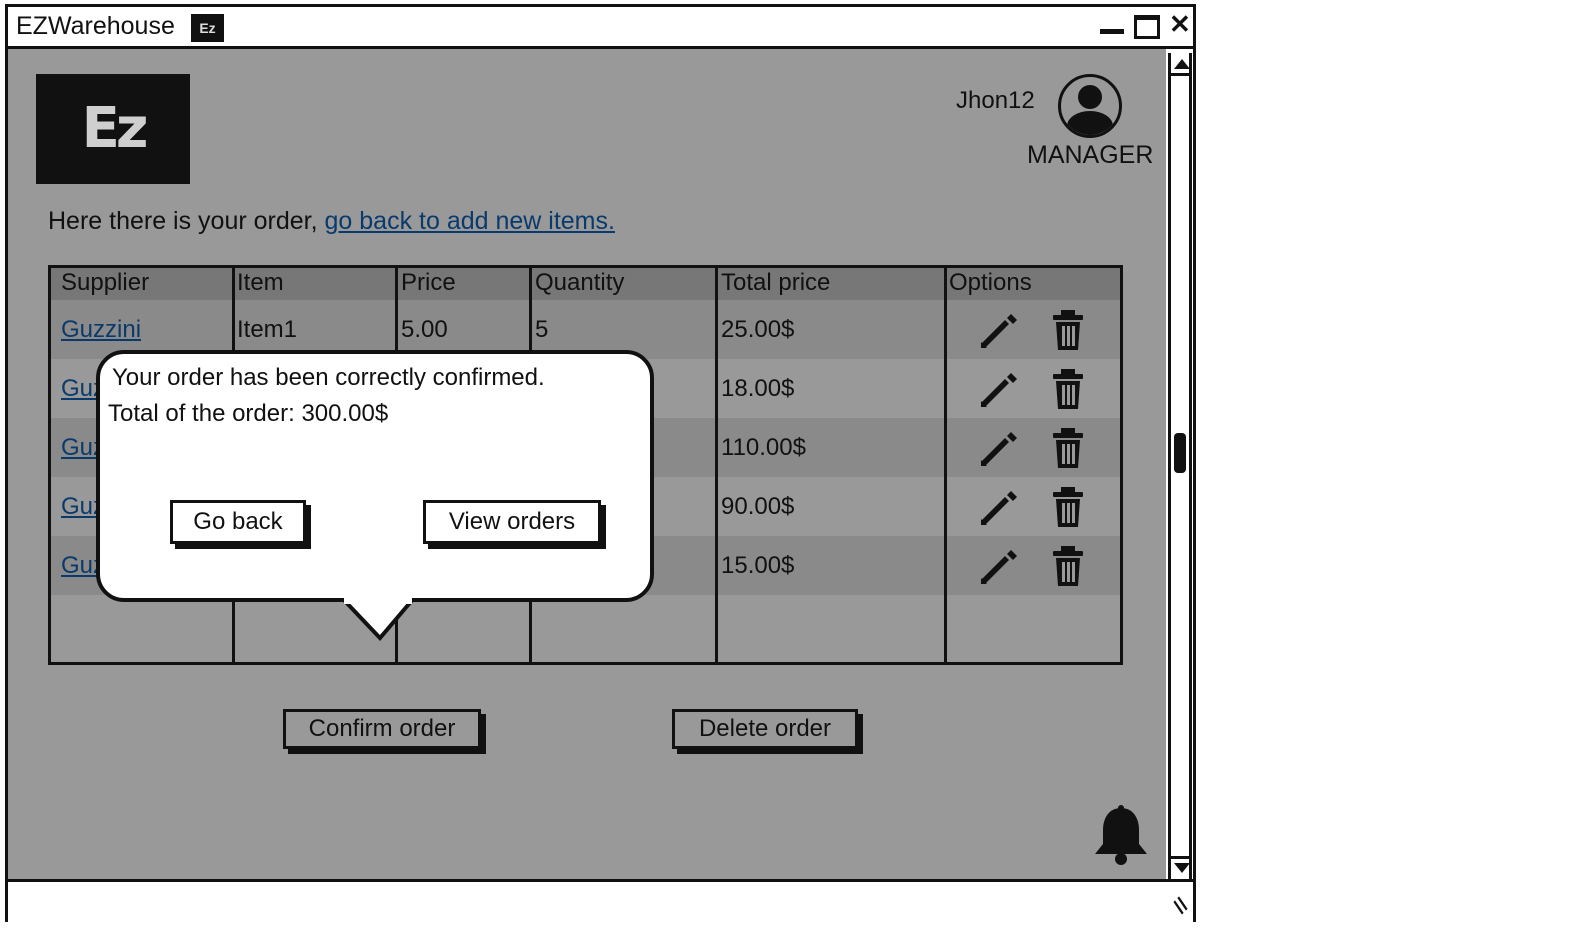  I want to click on maximize-icon, so click(1147, 27).